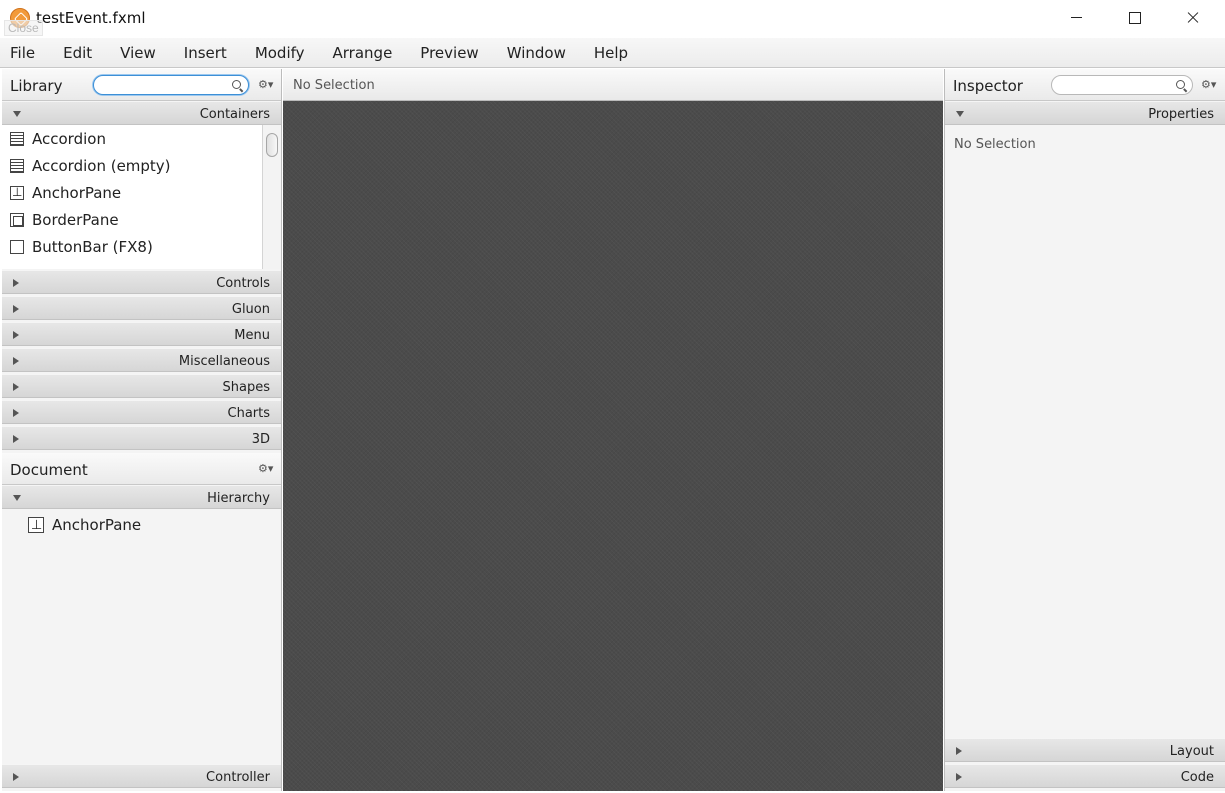 The width and height of the screenshot is (1225, 793). Describe the element at coordinates (97, 525) in the screenshot. I see `hierarchy-item-label: AnchorPane` at that location.